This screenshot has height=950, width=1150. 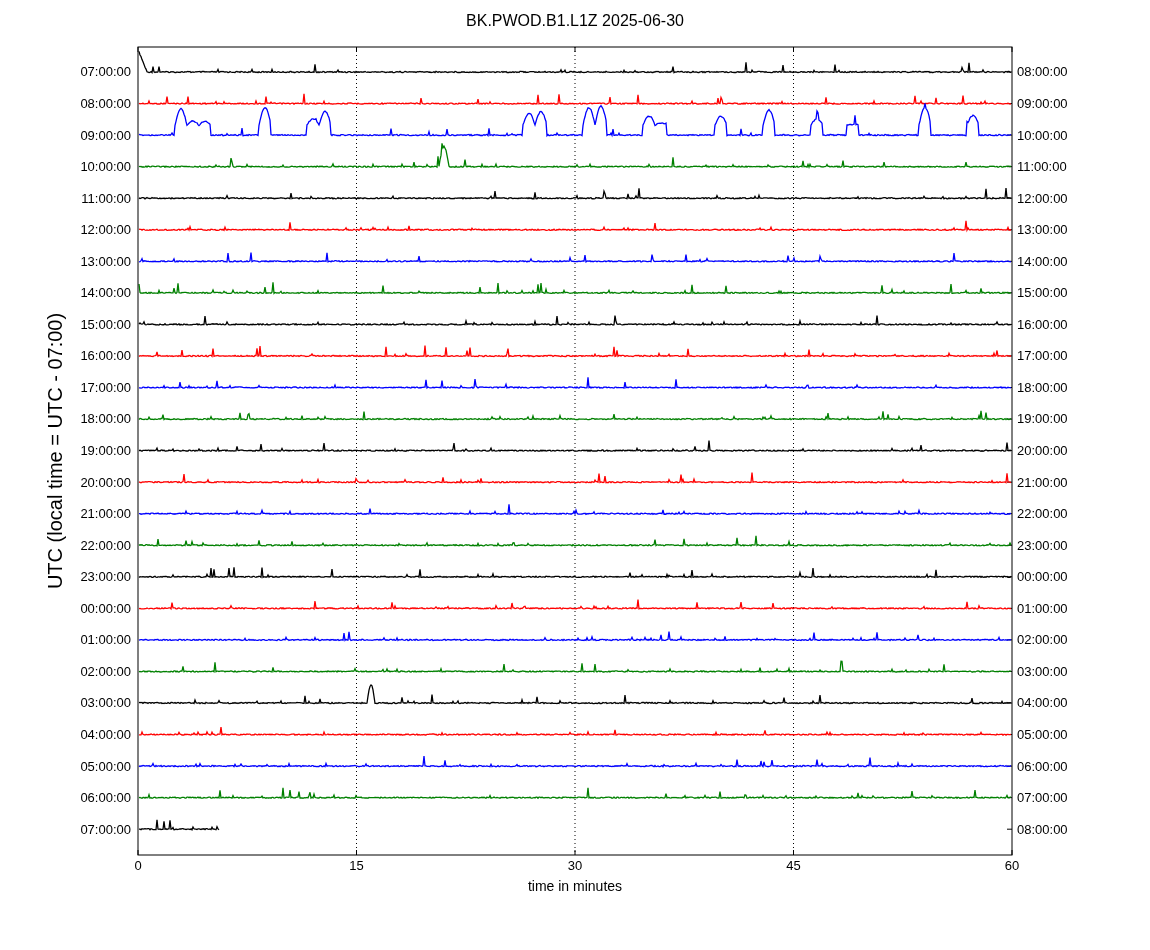 I want to click on x-tick-label: 30, so click(x=575, y=866).